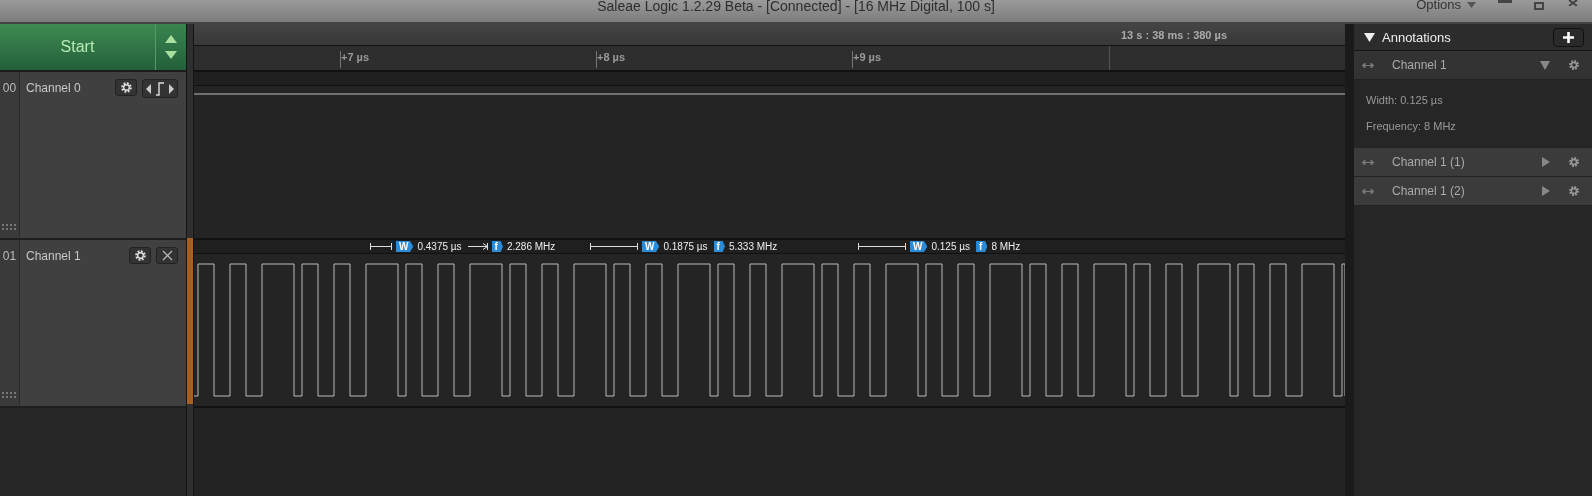  What do you see at coordinates (1505, 2) in the screenshot?
I see `minimize-icon` at bounding box center [1505, 2].